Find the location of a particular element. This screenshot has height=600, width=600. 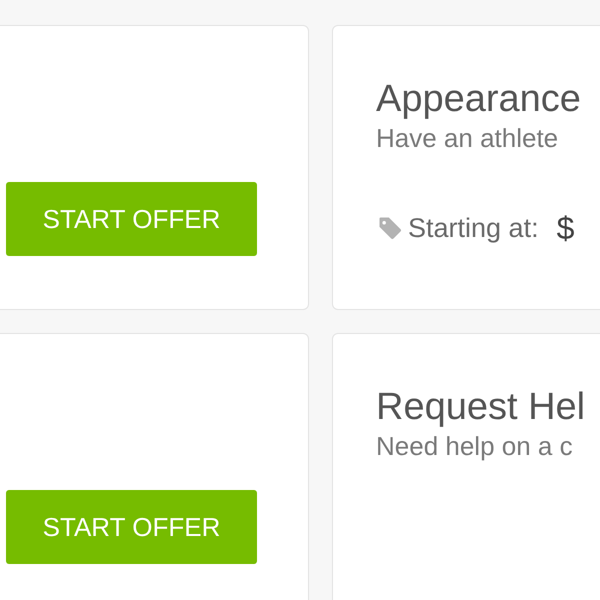

price-value: $ is located at coordinates (565, 228).